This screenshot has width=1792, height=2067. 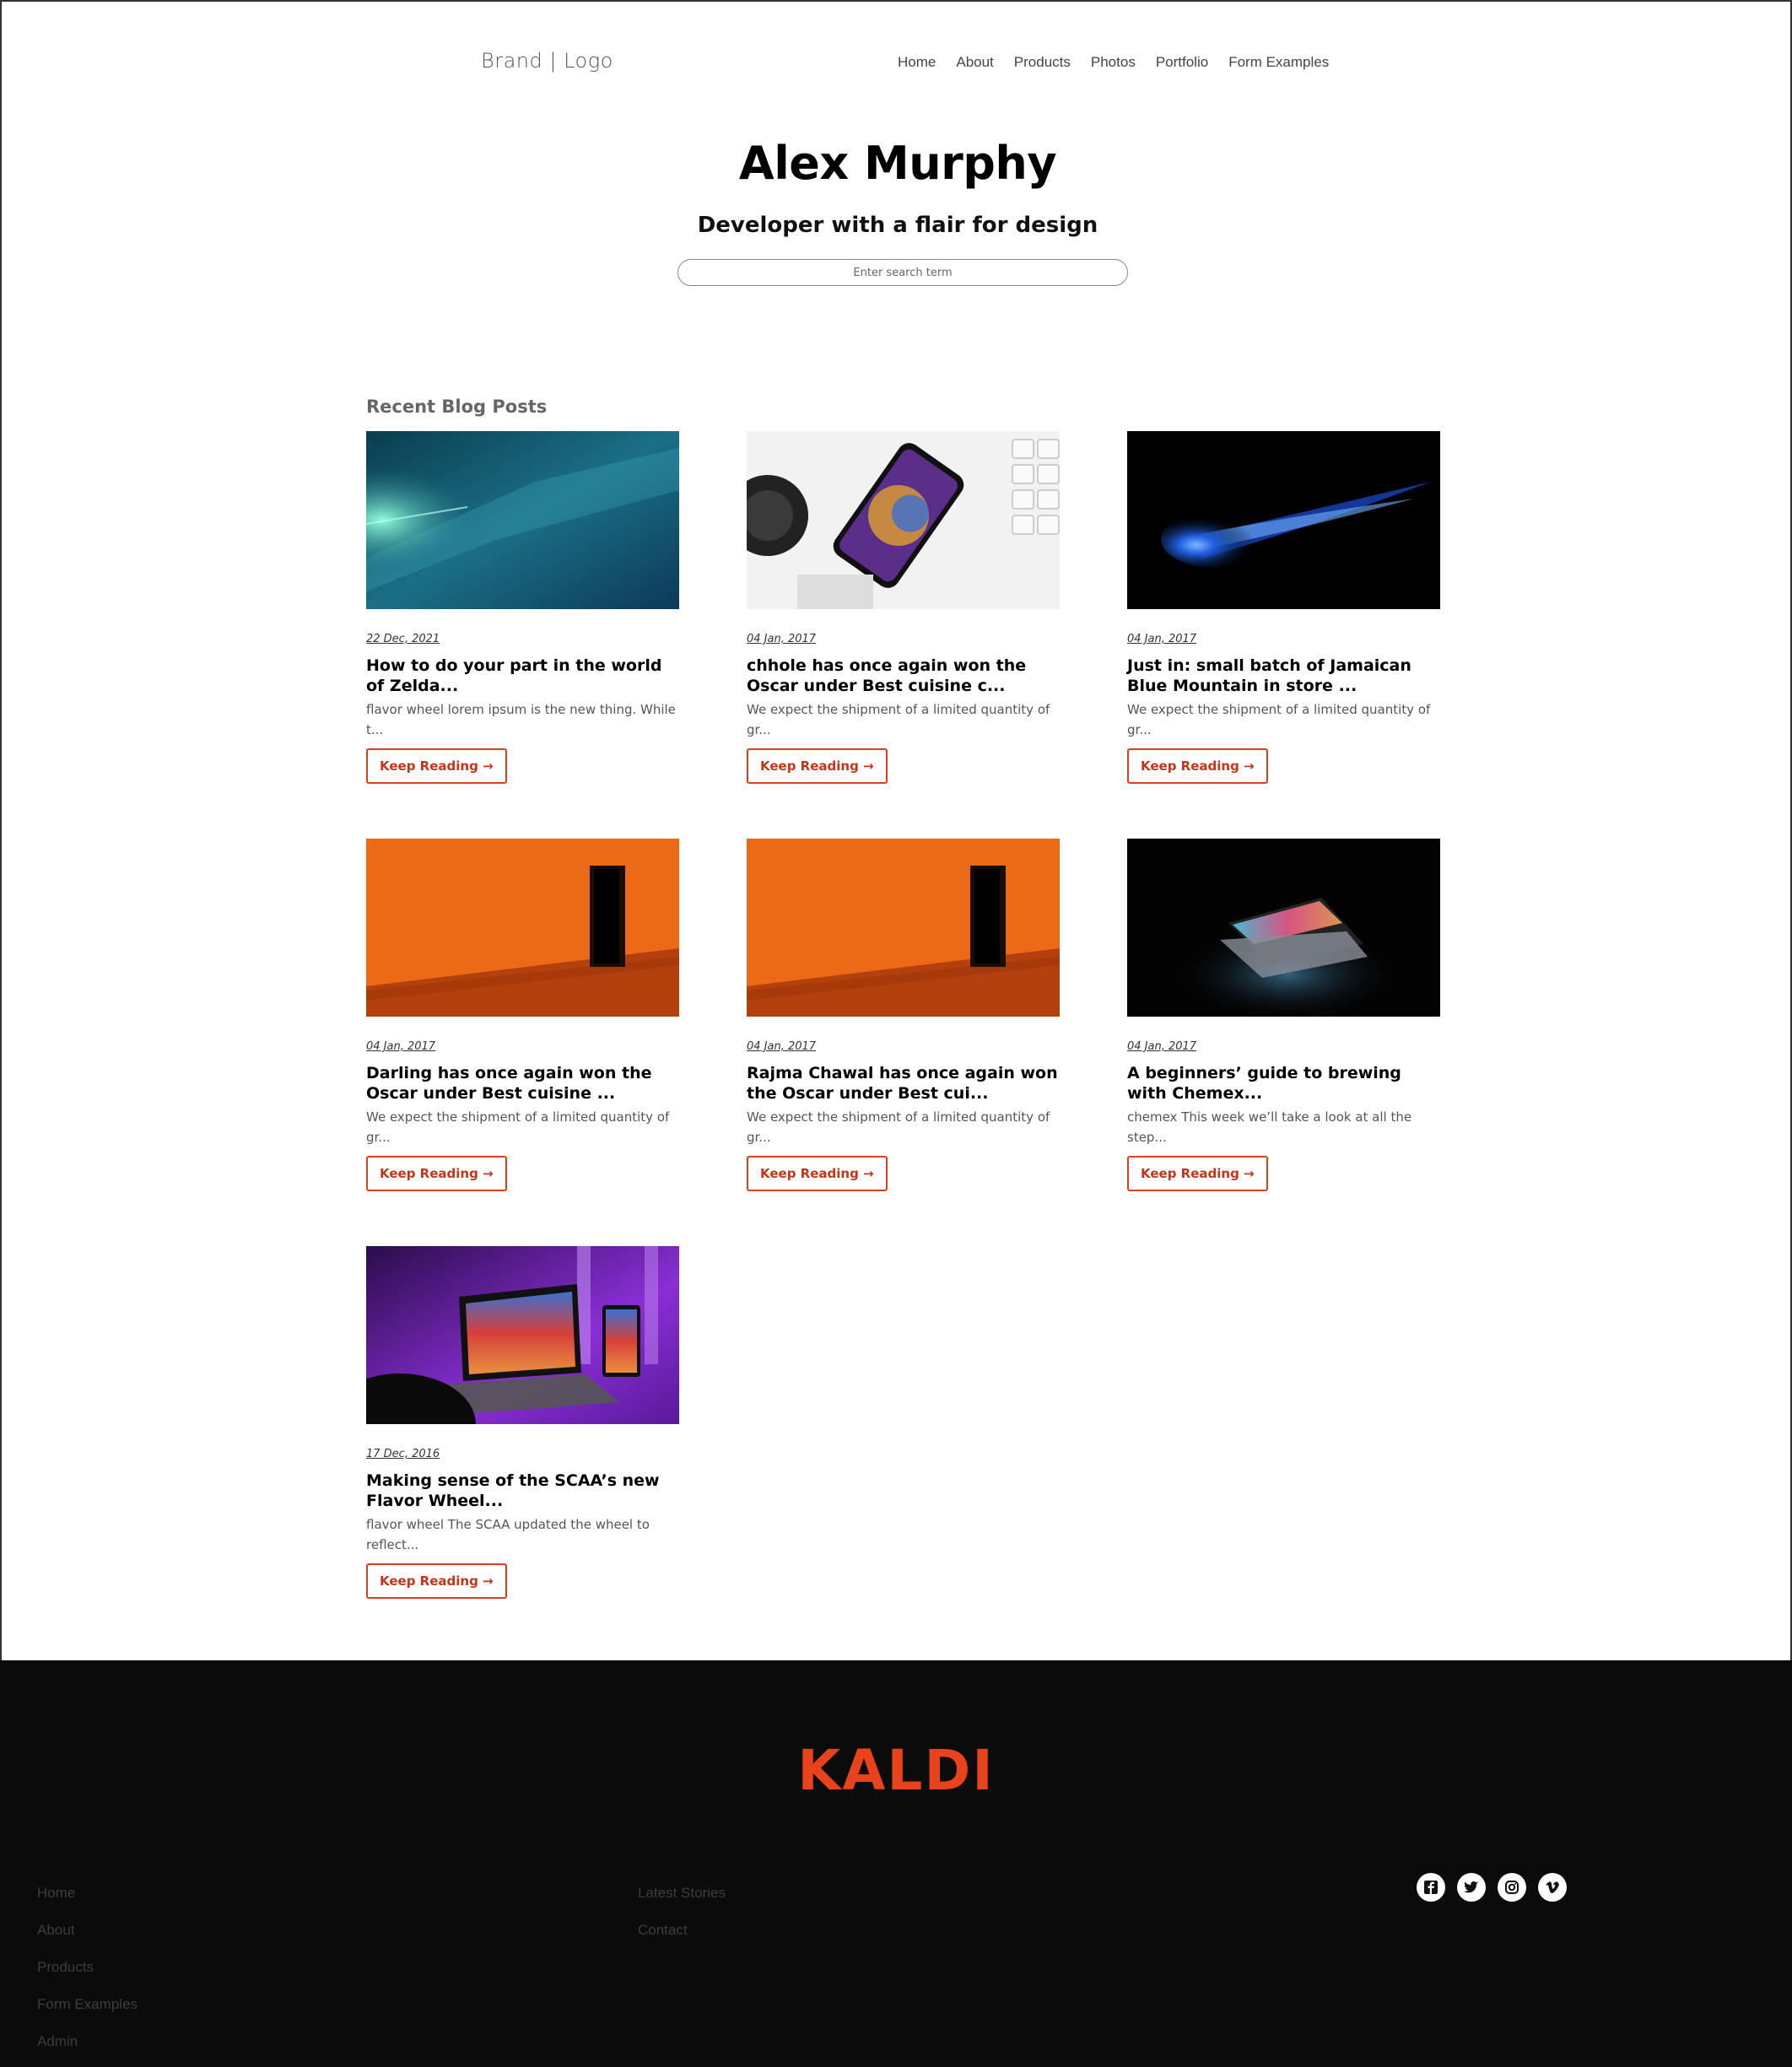 I want to click on post-date: 22 Dec, 2021, so click(x=403, y=639).